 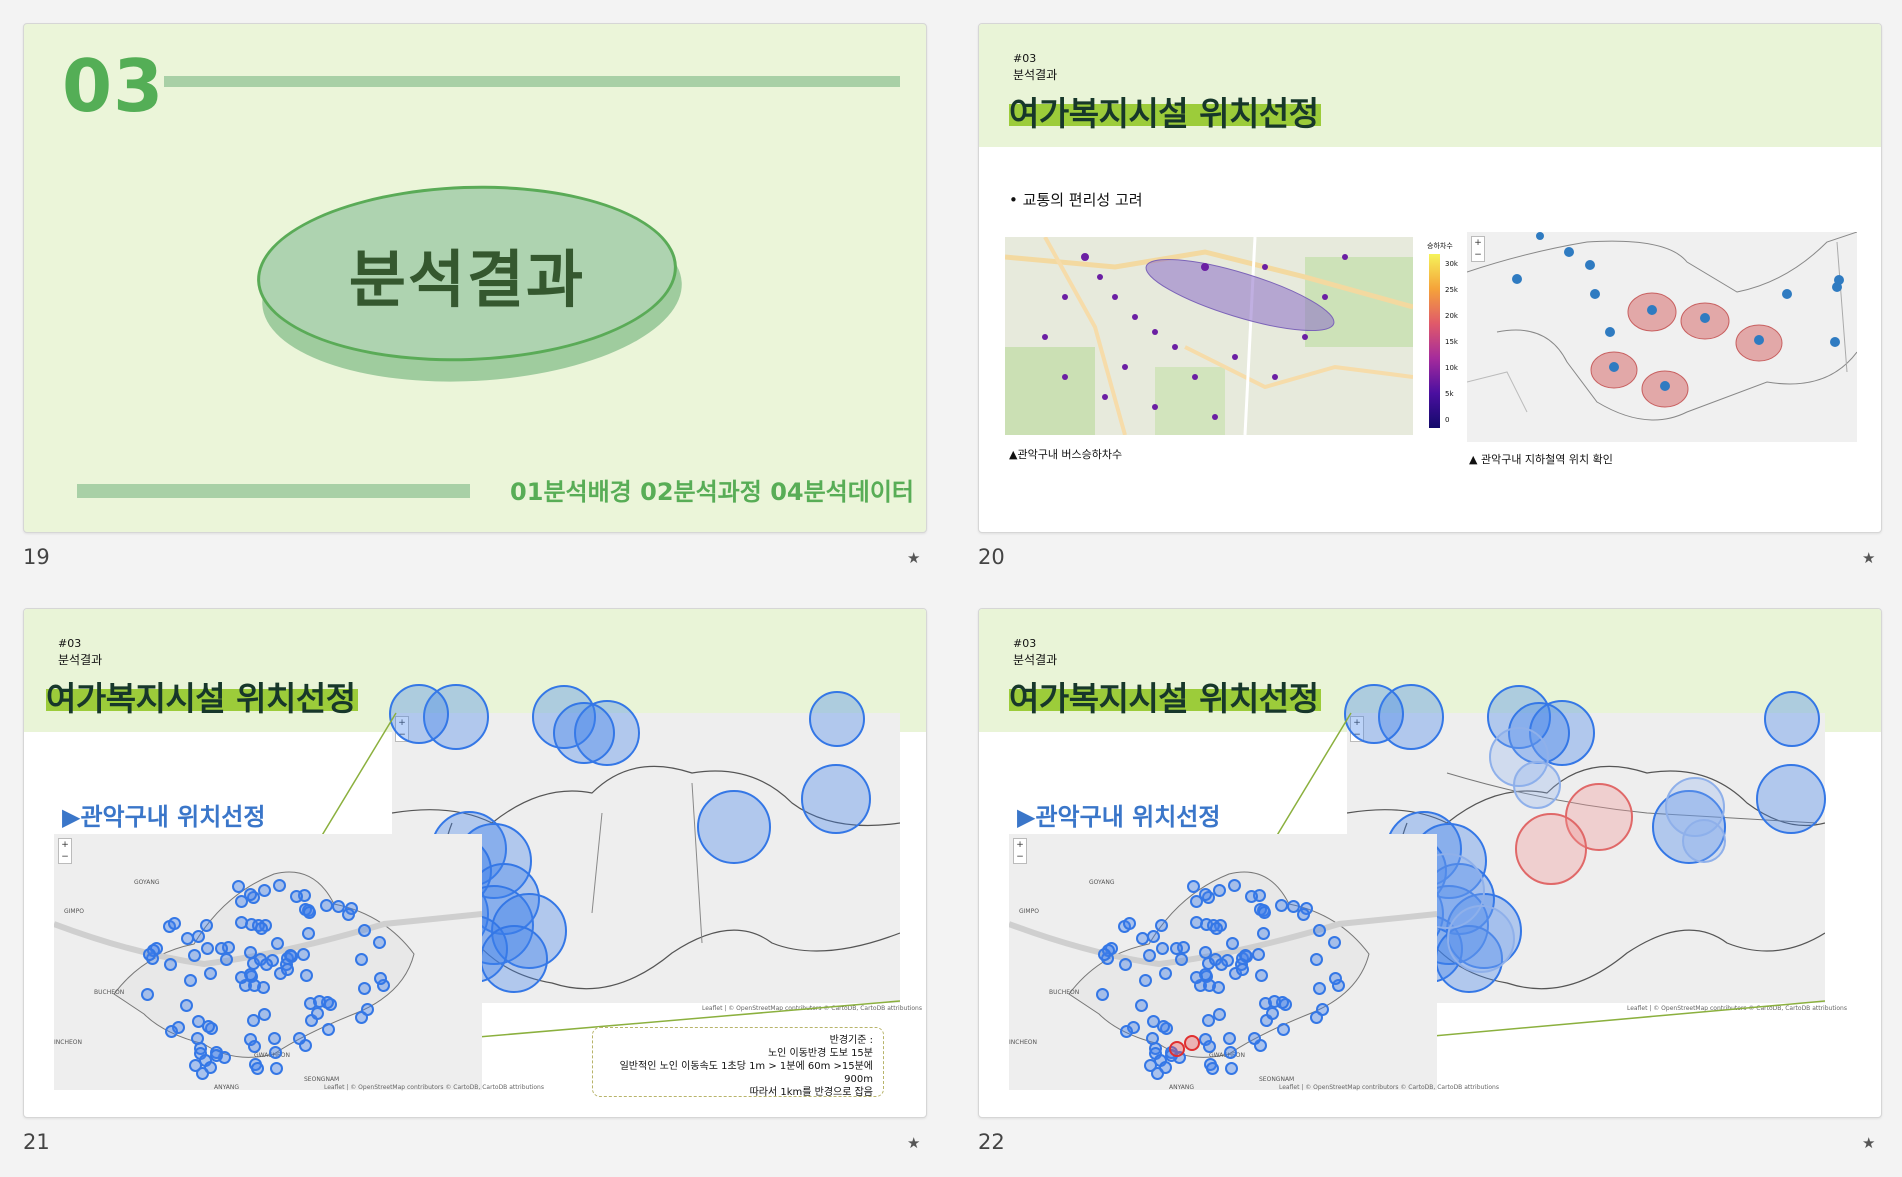 I want to click on section-number: 03, so click(x=113, y=86).